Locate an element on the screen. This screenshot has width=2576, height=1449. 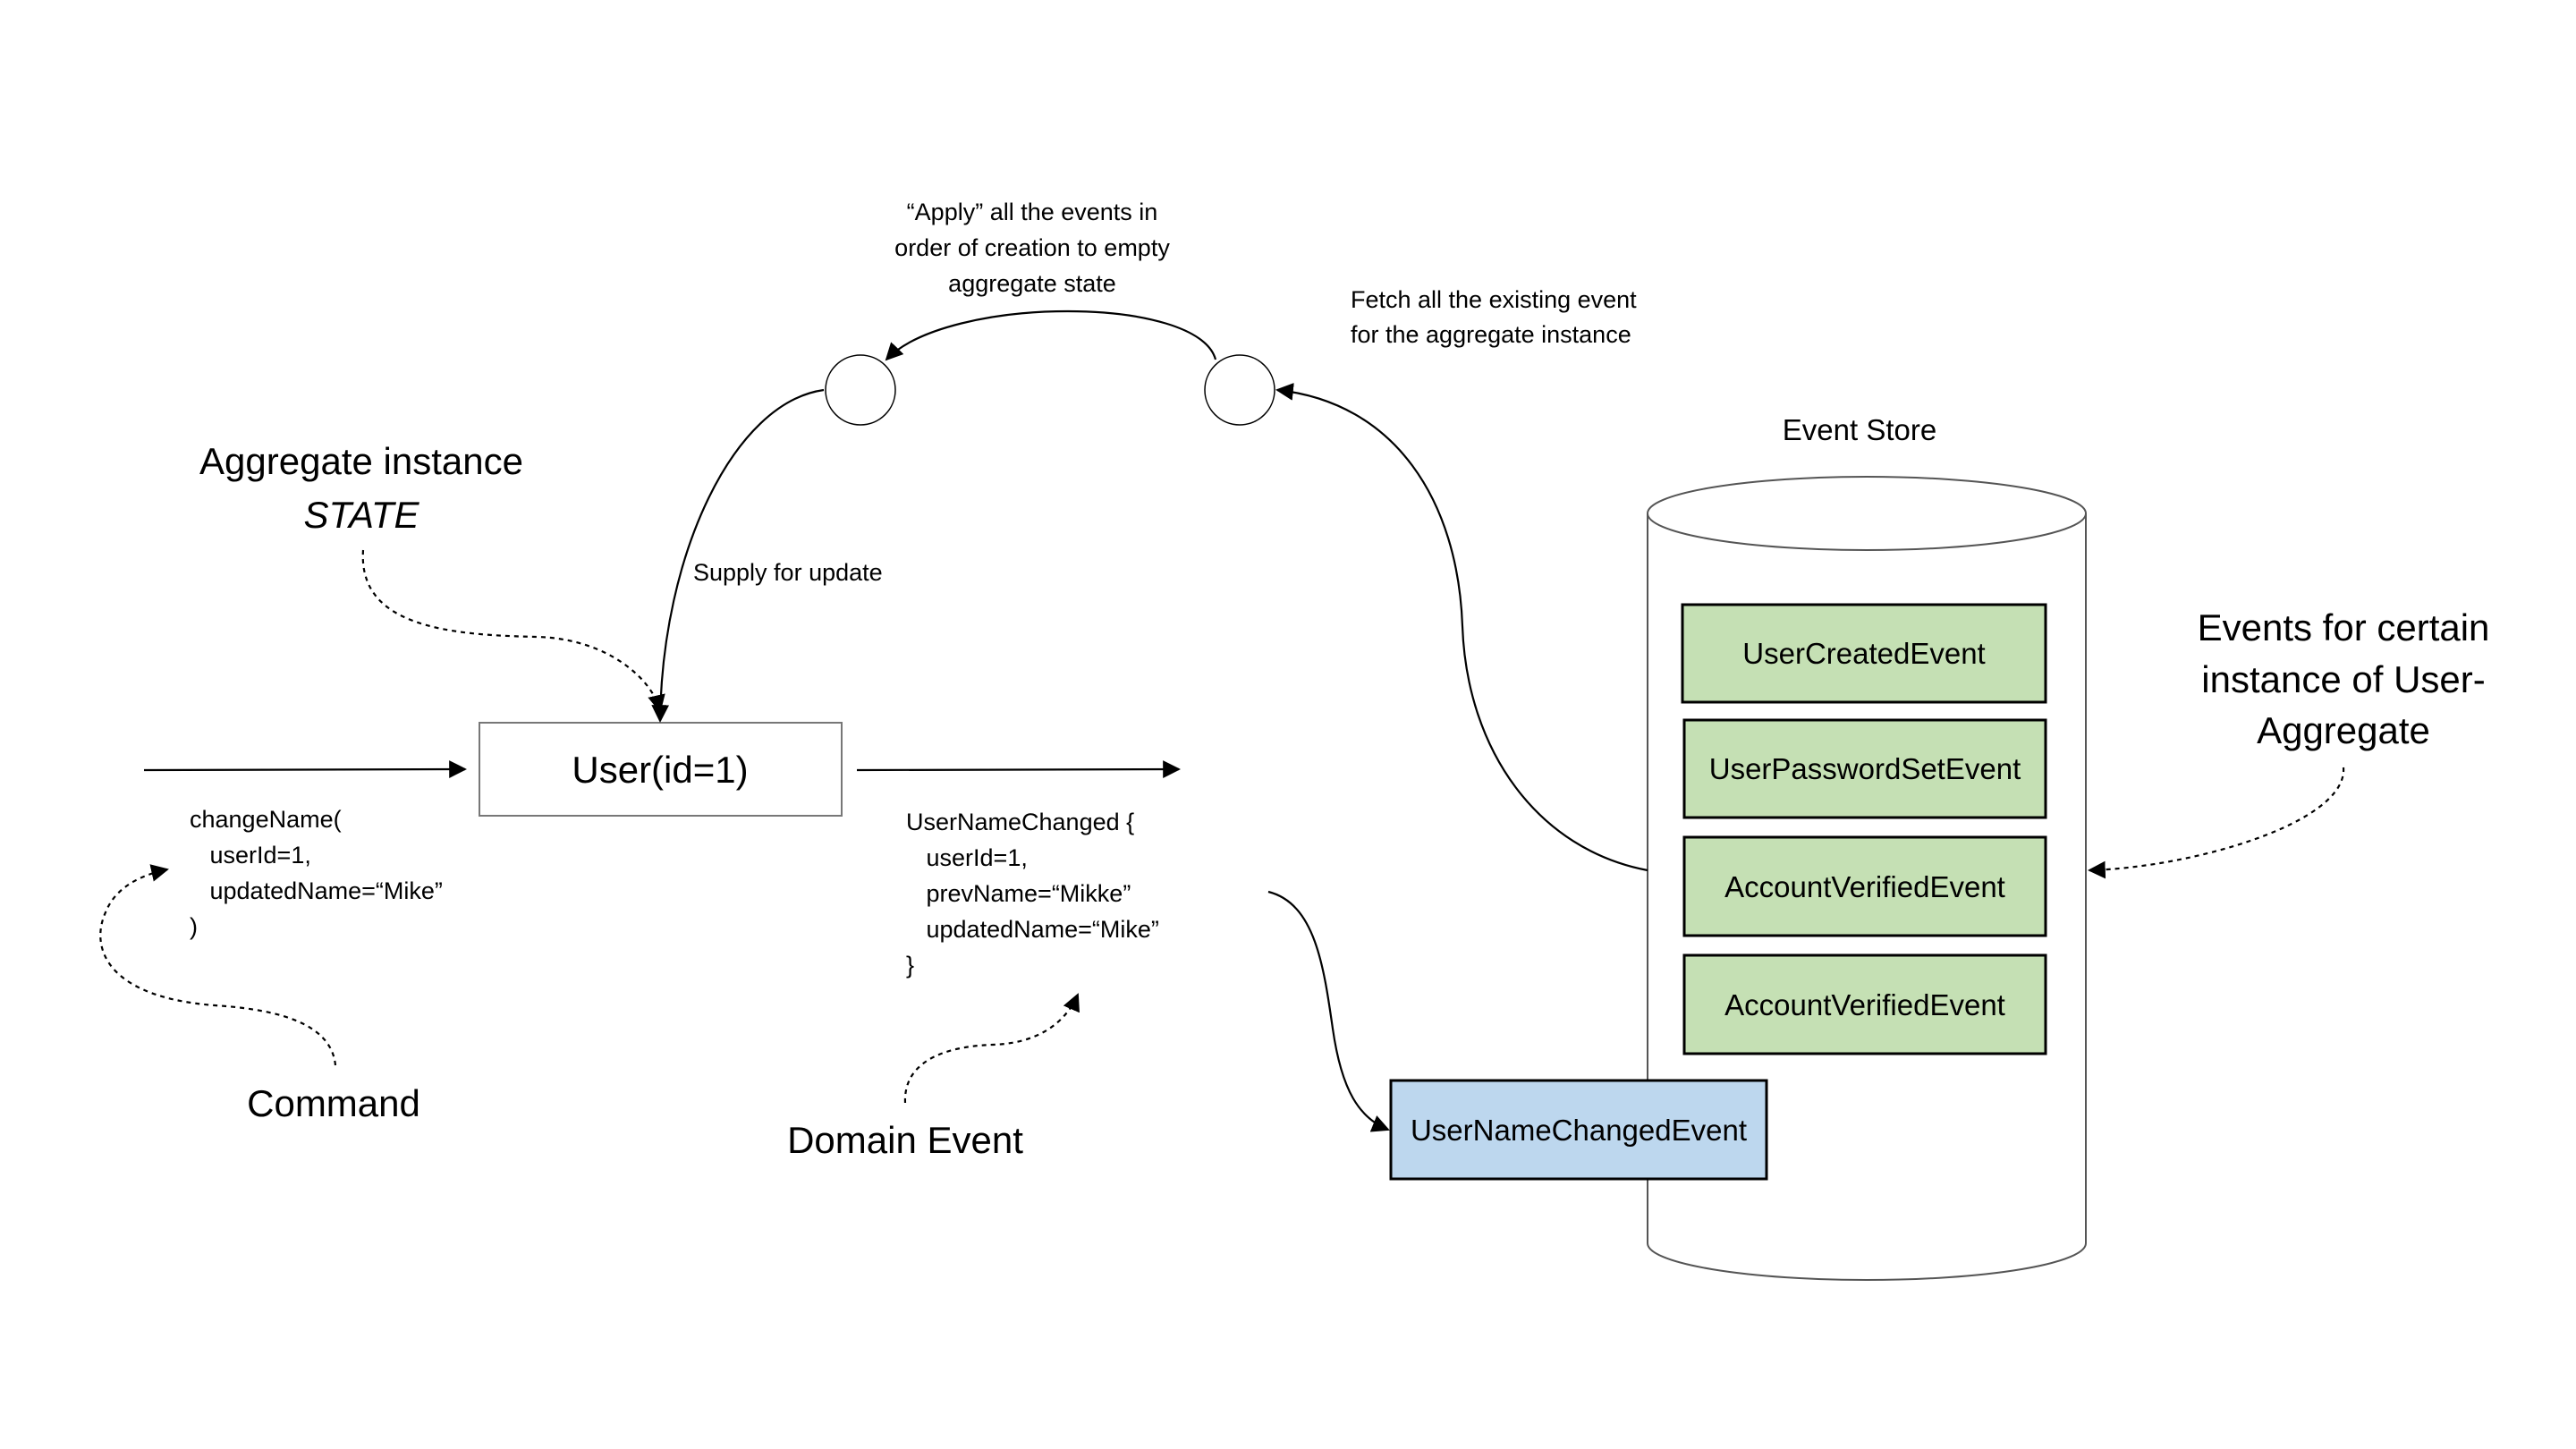
stored-event-label: UserCreatedEvent is located at coordinates (1863, 653).